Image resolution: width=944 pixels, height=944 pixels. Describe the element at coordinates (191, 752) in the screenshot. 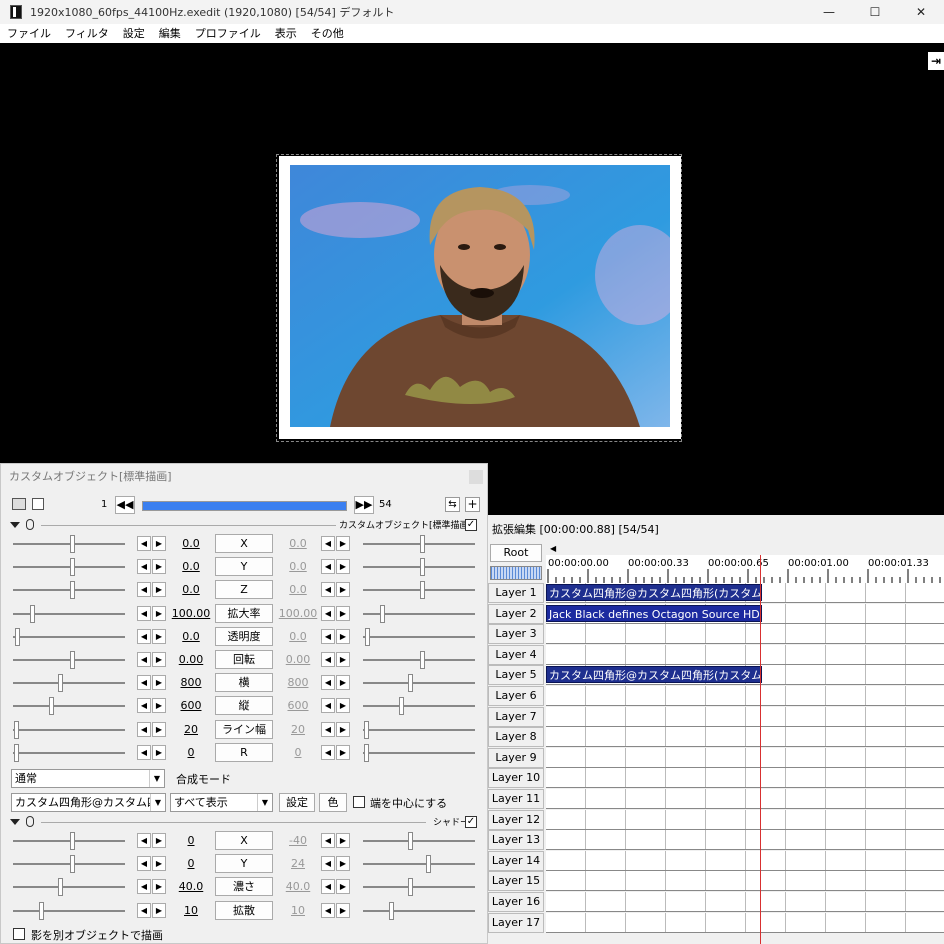

I see `param-start-value: 0` at that location.